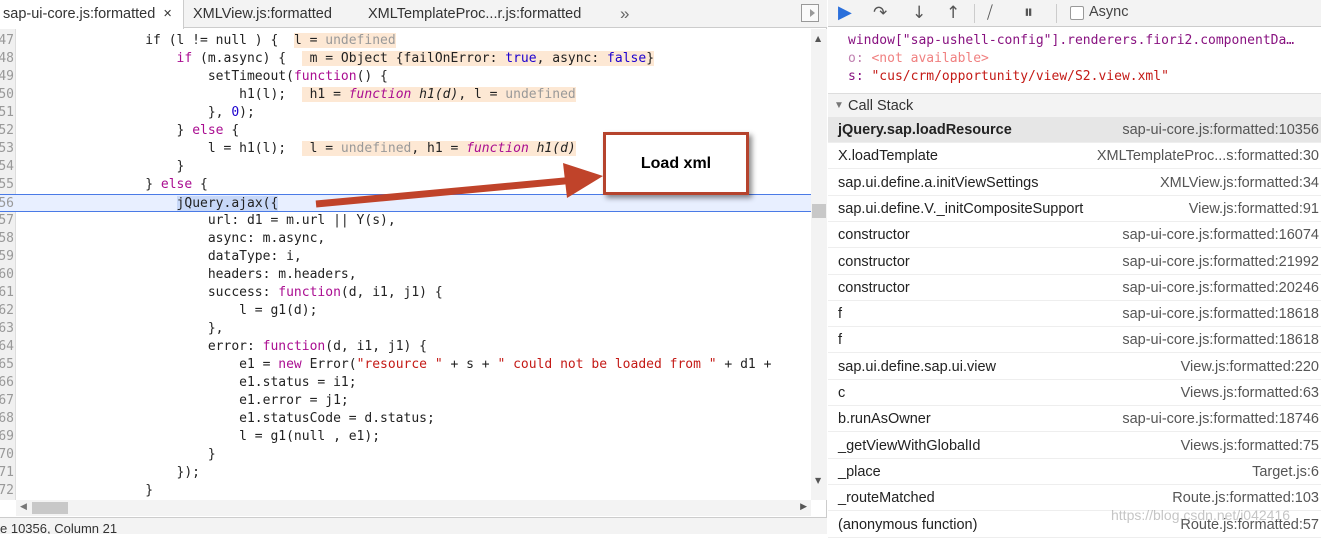 This screenshot has width=1321, height=538. I want to click on frame-function: b.runAsOwner, so click(884, 419).